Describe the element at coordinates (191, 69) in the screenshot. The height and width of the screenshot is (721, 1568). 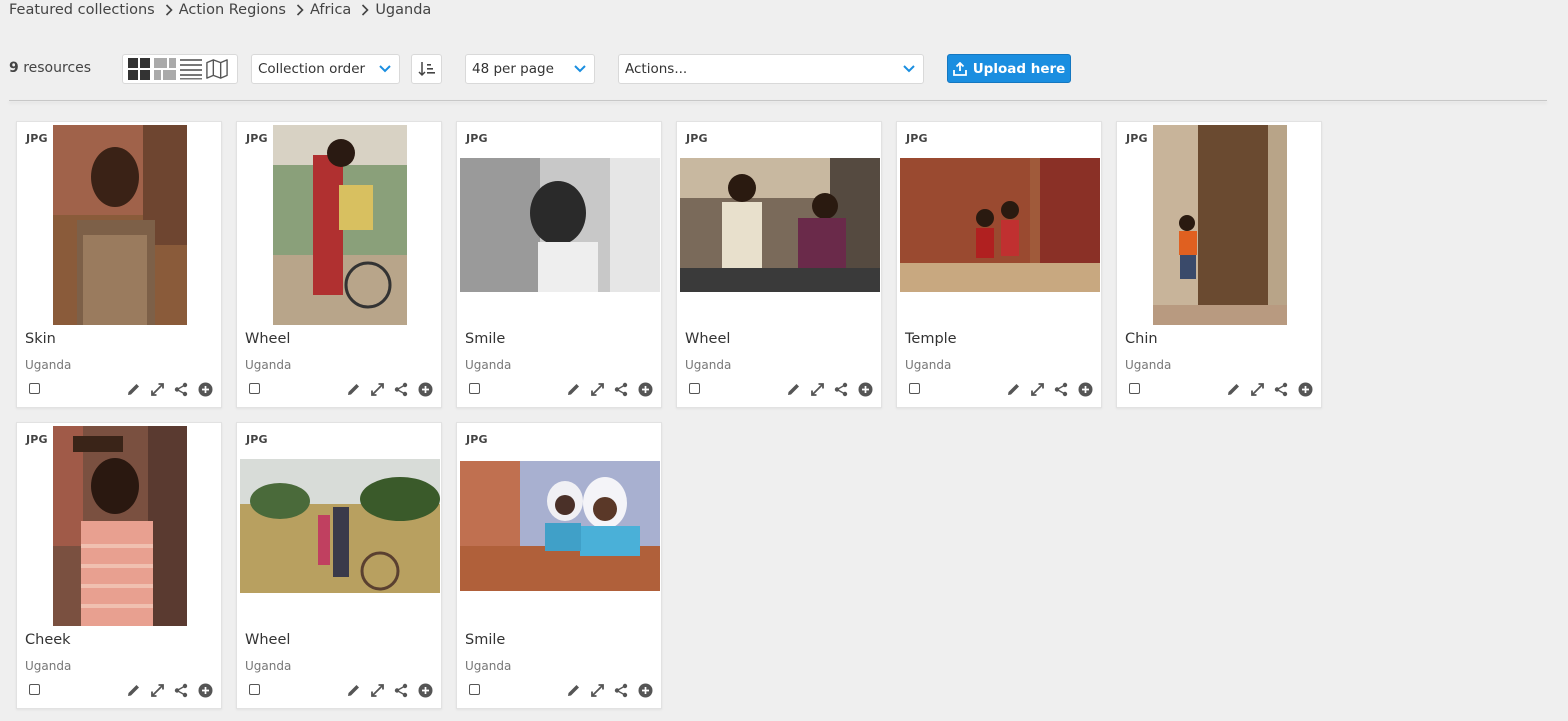
I see `list-view-icon` at that location.